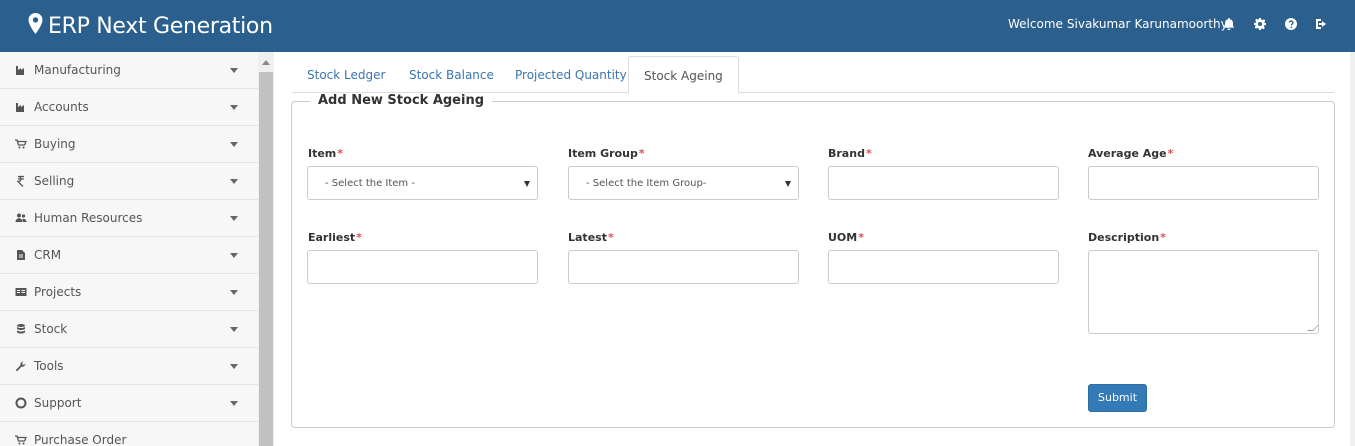 The width and height of the screenshot is (1355, 446). Describe the element at coordinates (422, 183) in the screenshot. I see `item-select: - Select the Item -` at that location.